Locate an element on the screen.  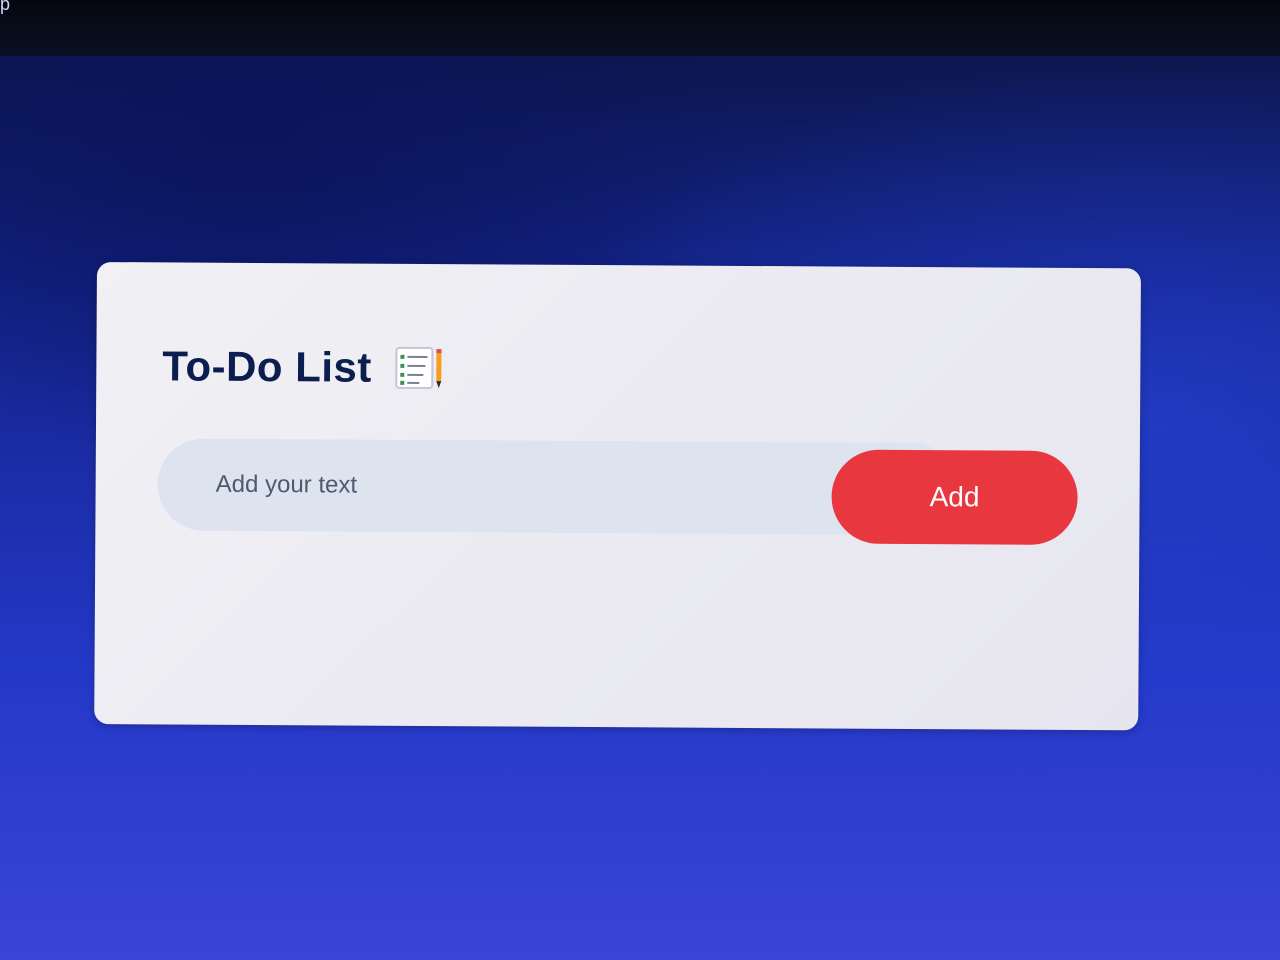
title-row: To-Do List is located at coordinates (303, 367).